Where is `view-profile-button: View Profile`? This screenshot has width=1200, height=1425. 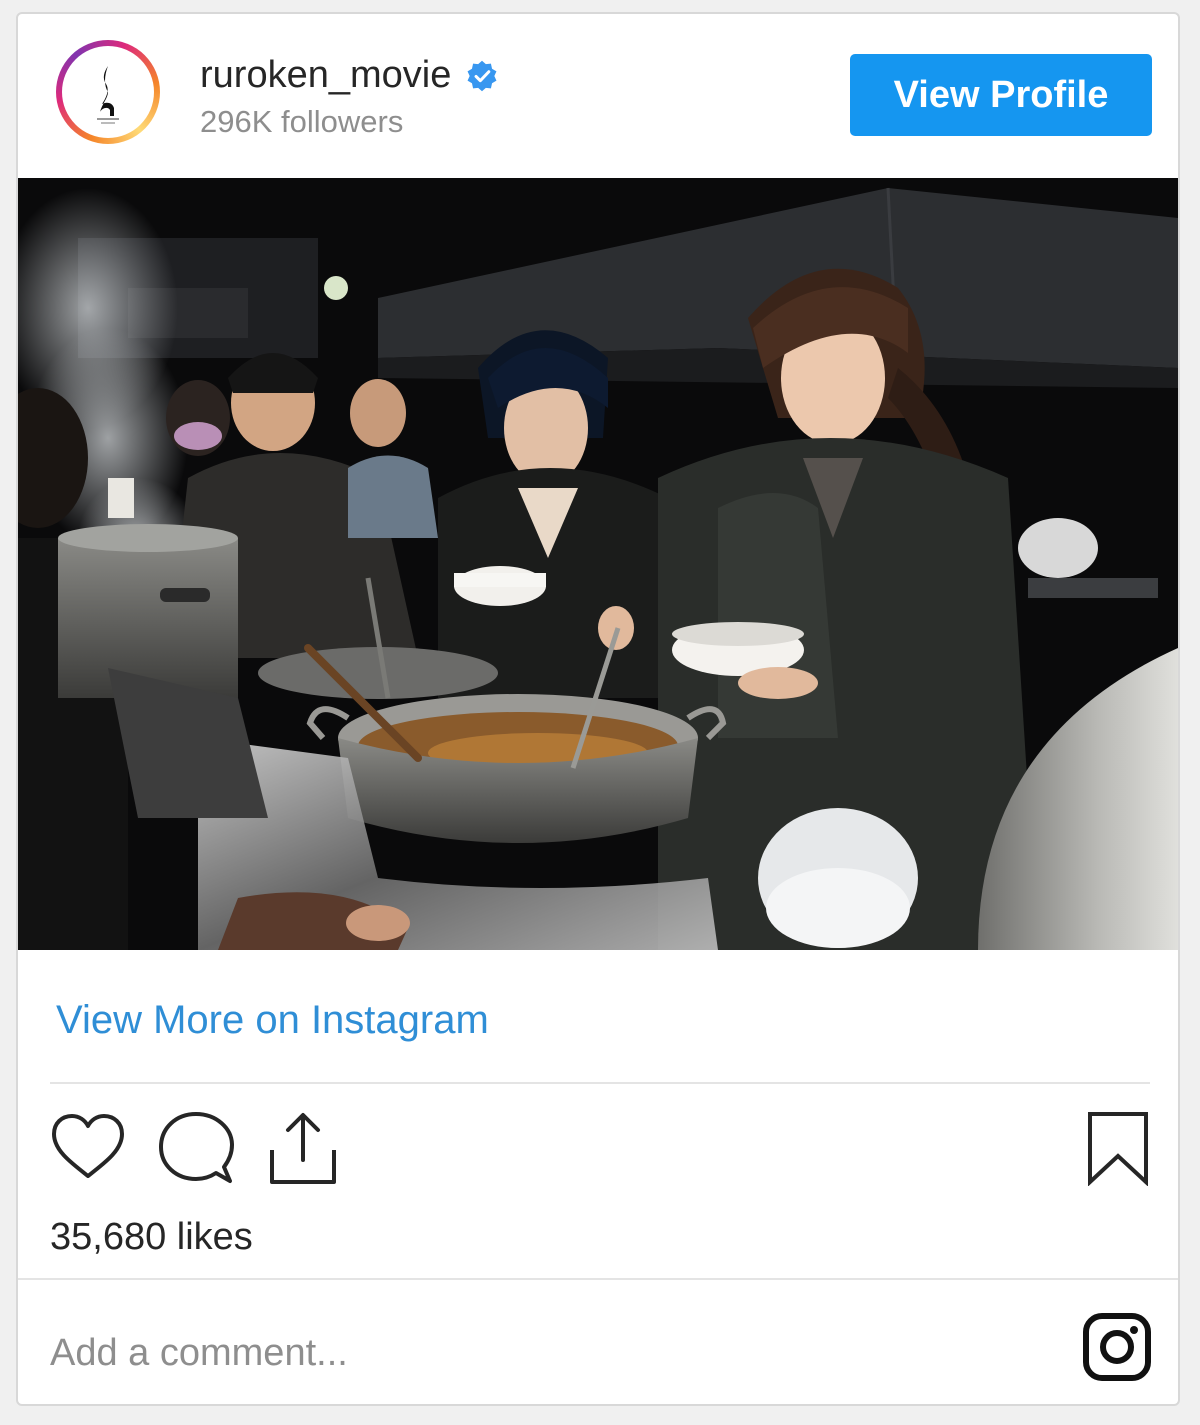
view-profile-button: View Profile is located at coordinates (1001, 95).